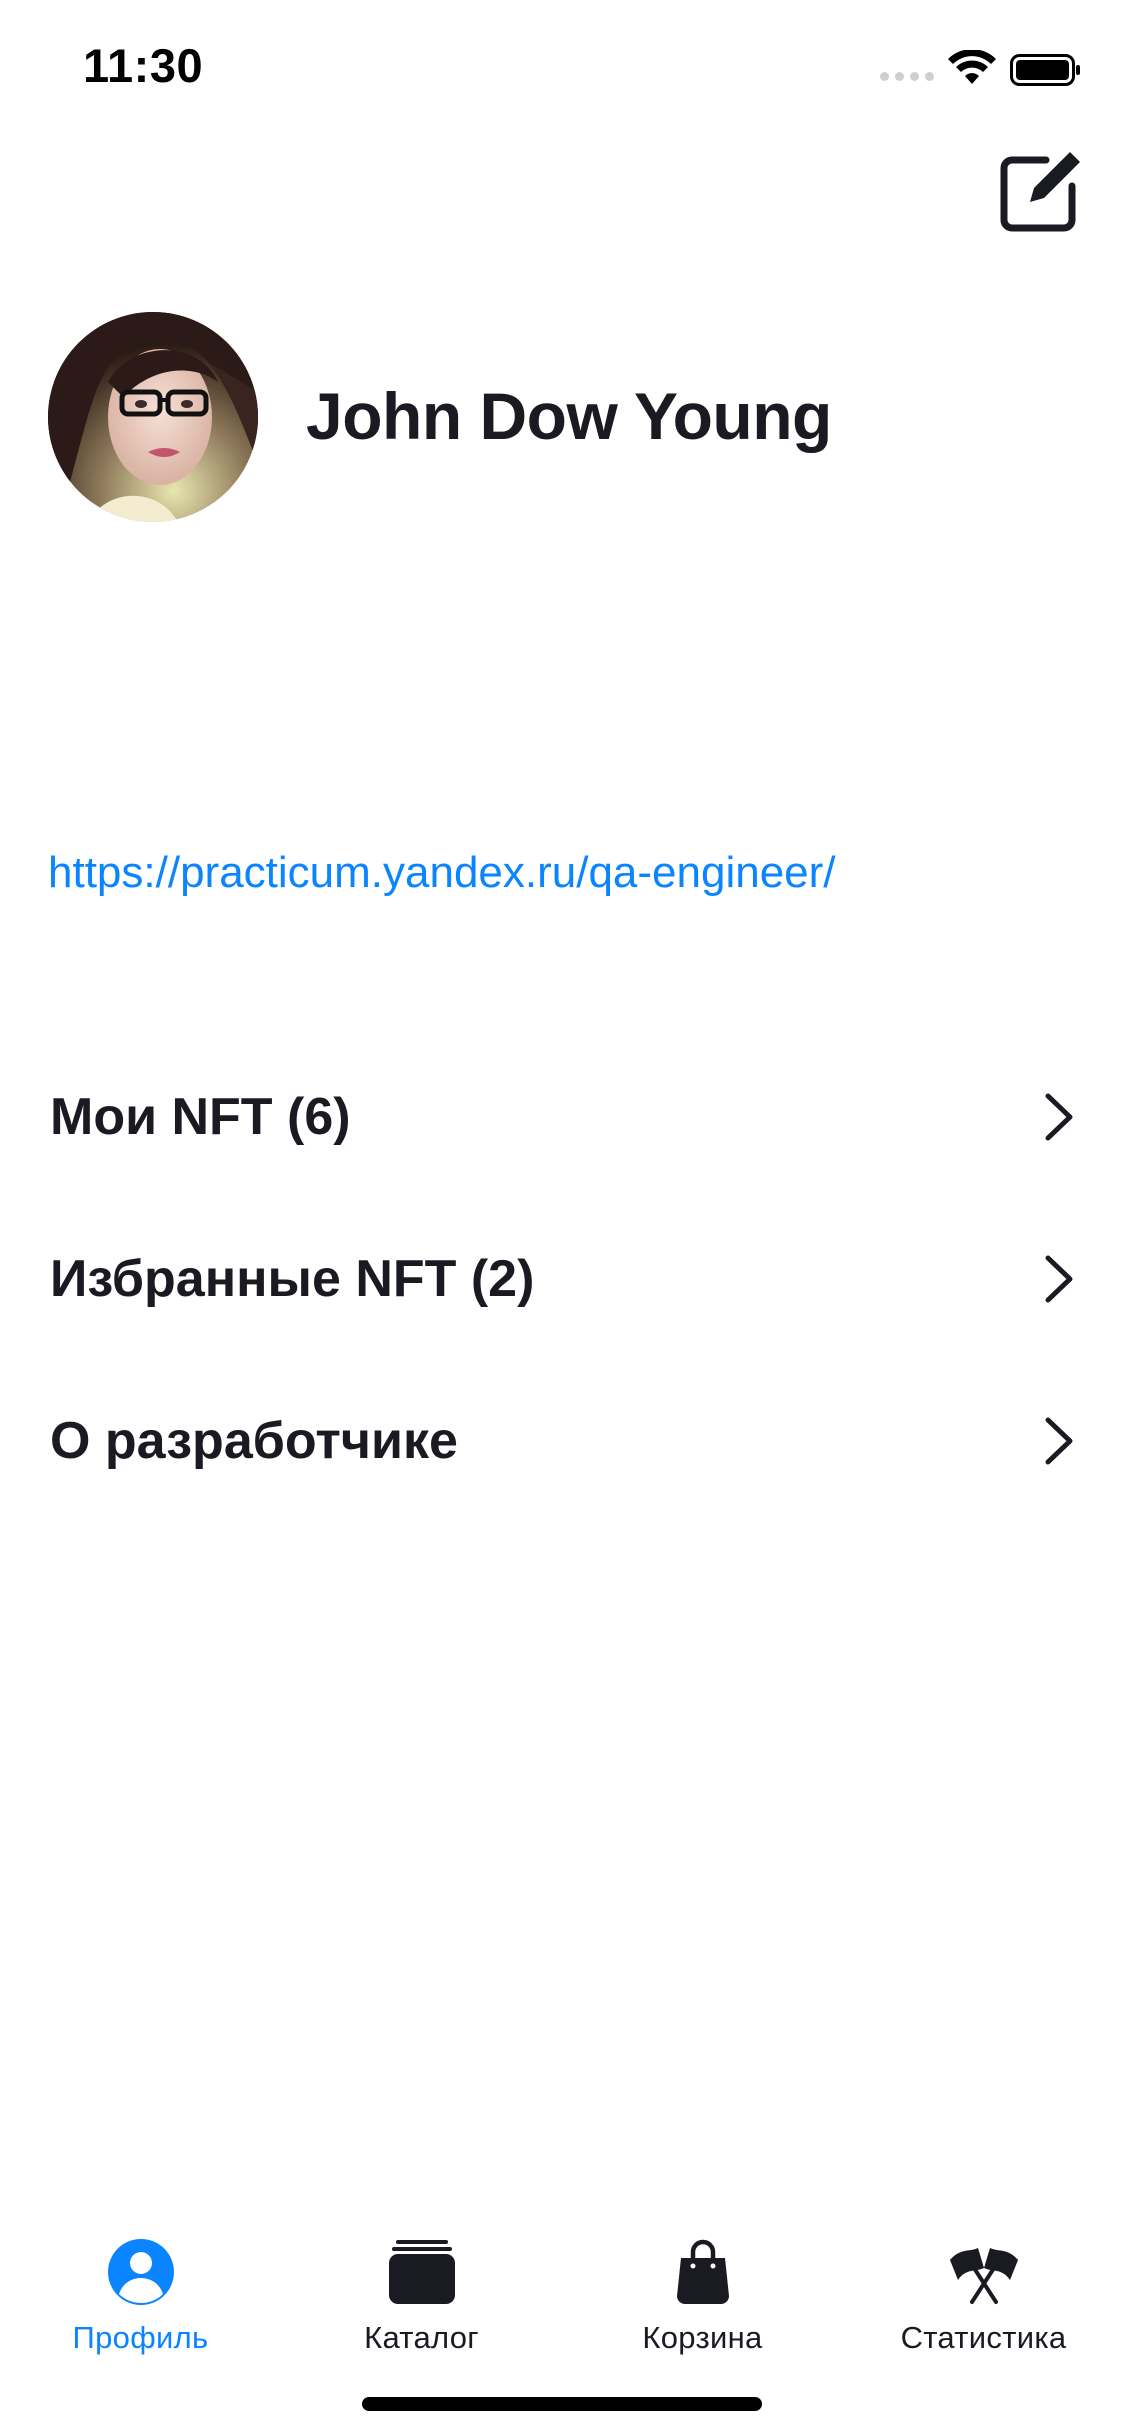 This screenshot has height=2436, width=1125. What do you see at coordinates (562, 1441) in the screenshot?
I see `menu-item-about-developer: О разработчике` at bounding box center [562, 1441].